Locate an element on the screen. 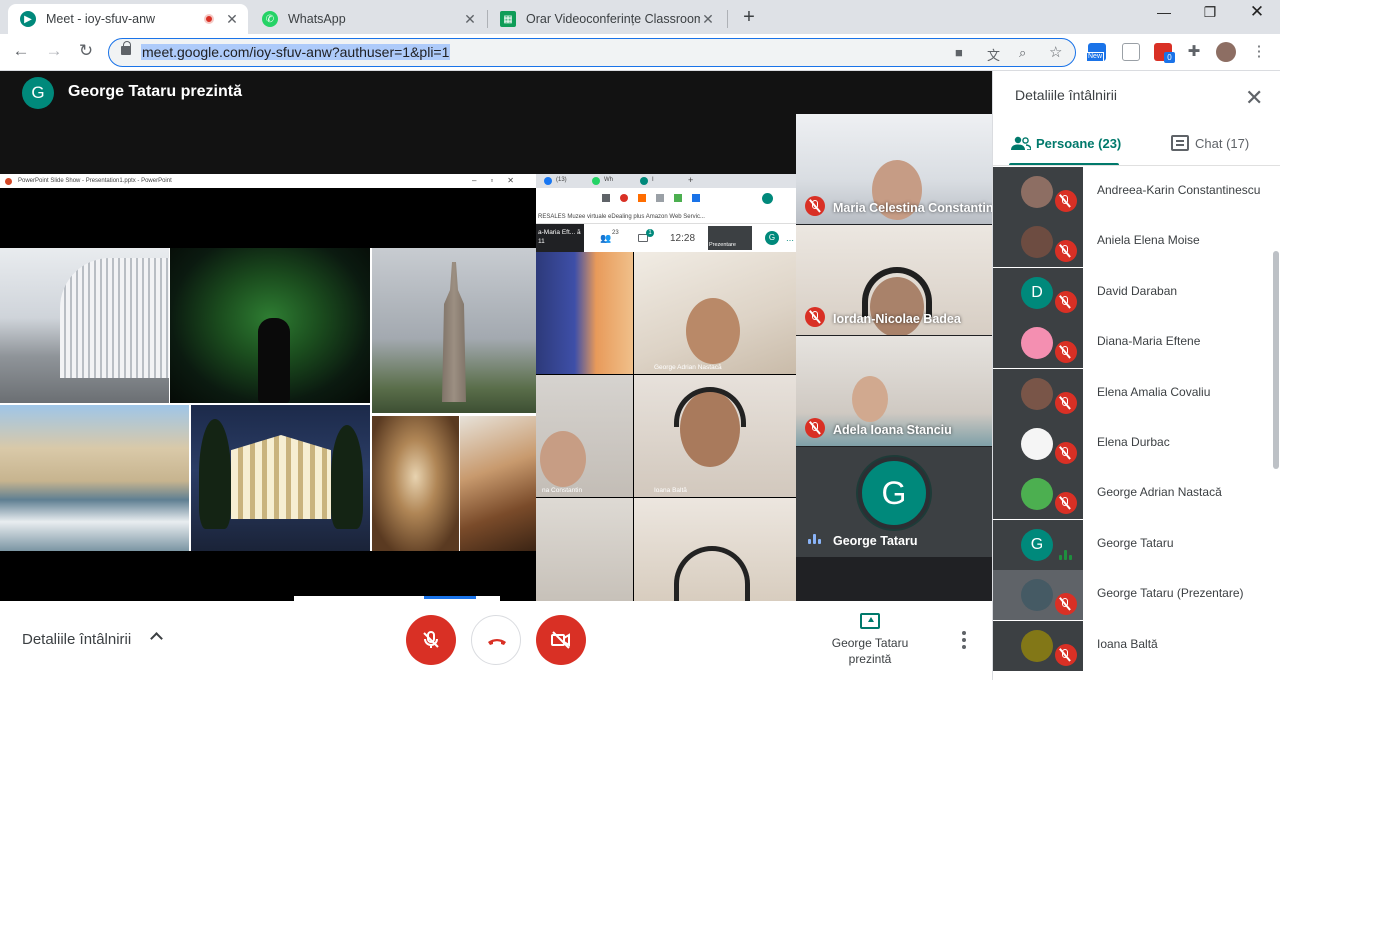  camera-off-icon is located at coordinates (560, 640).